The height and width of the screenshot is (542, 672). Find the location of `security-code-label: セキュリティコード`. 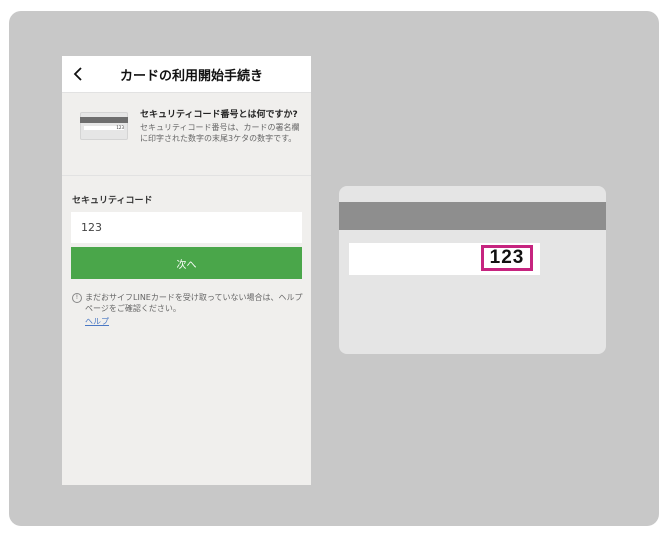

security-code-label: セキュリティコード is located at coordinates (112, 201).